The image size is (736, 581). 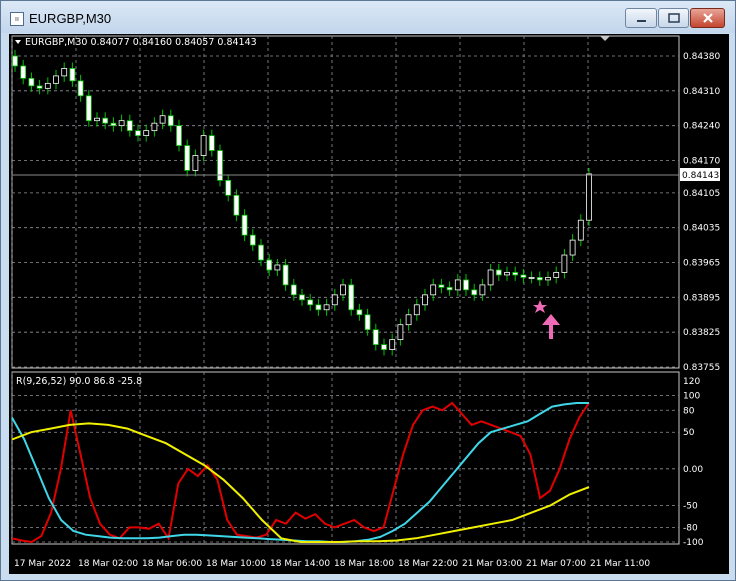 What do you see at coordinates (605, 38) in the screenshot?
I see `chart-shift-marker-icon` at bounding box center [605, 38].